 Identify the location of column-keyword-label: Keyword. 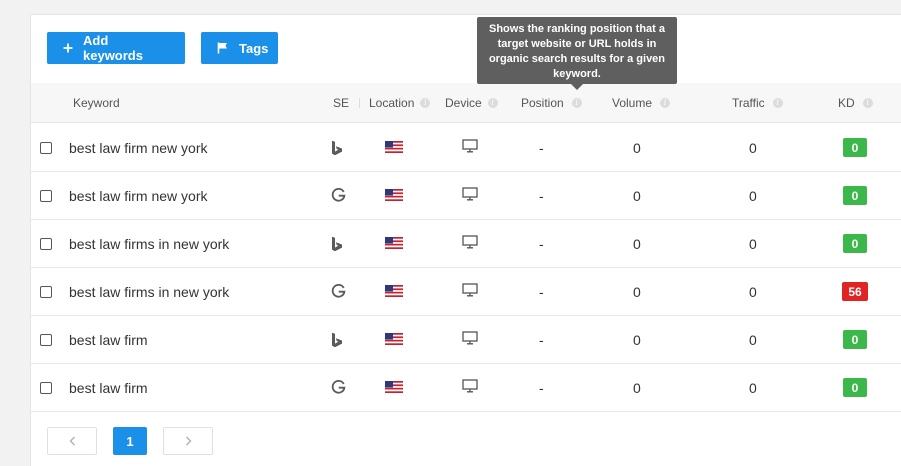
(96, 103).